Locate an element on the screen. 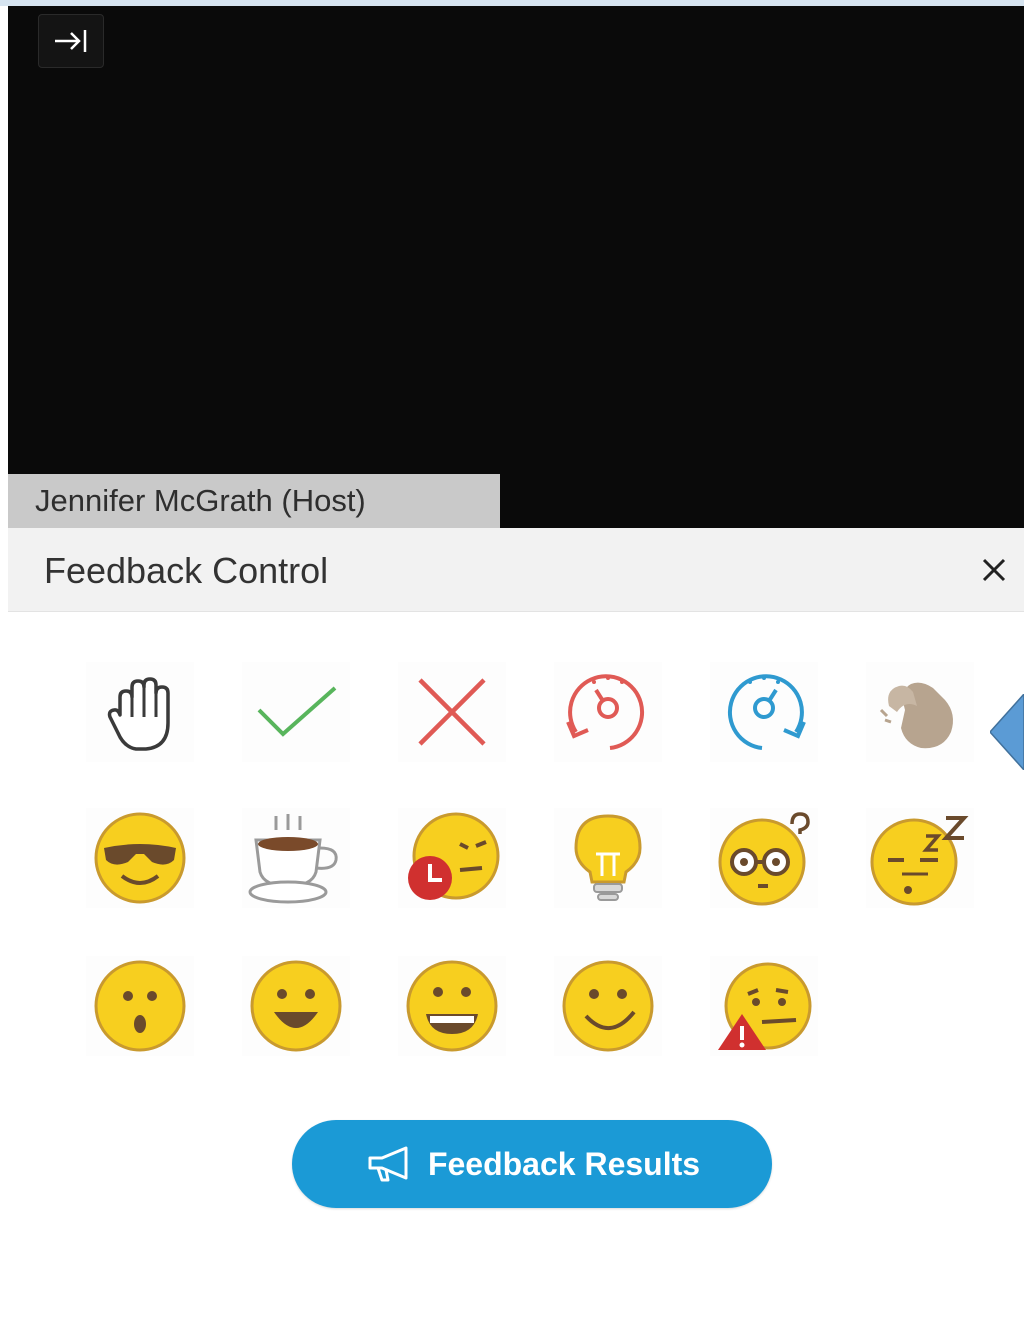  feedback-idea is located at coordinates (608, 858).